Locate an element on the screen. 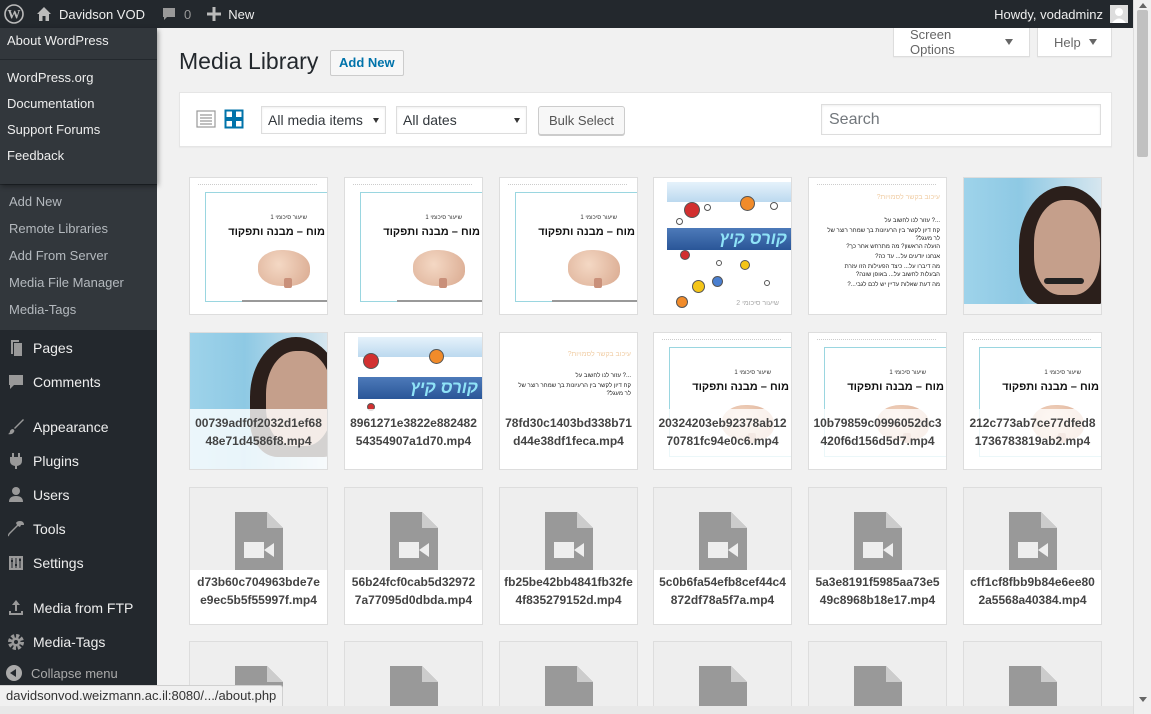  sidebar-item-comments: Comments is located at coordinates (78, 382).